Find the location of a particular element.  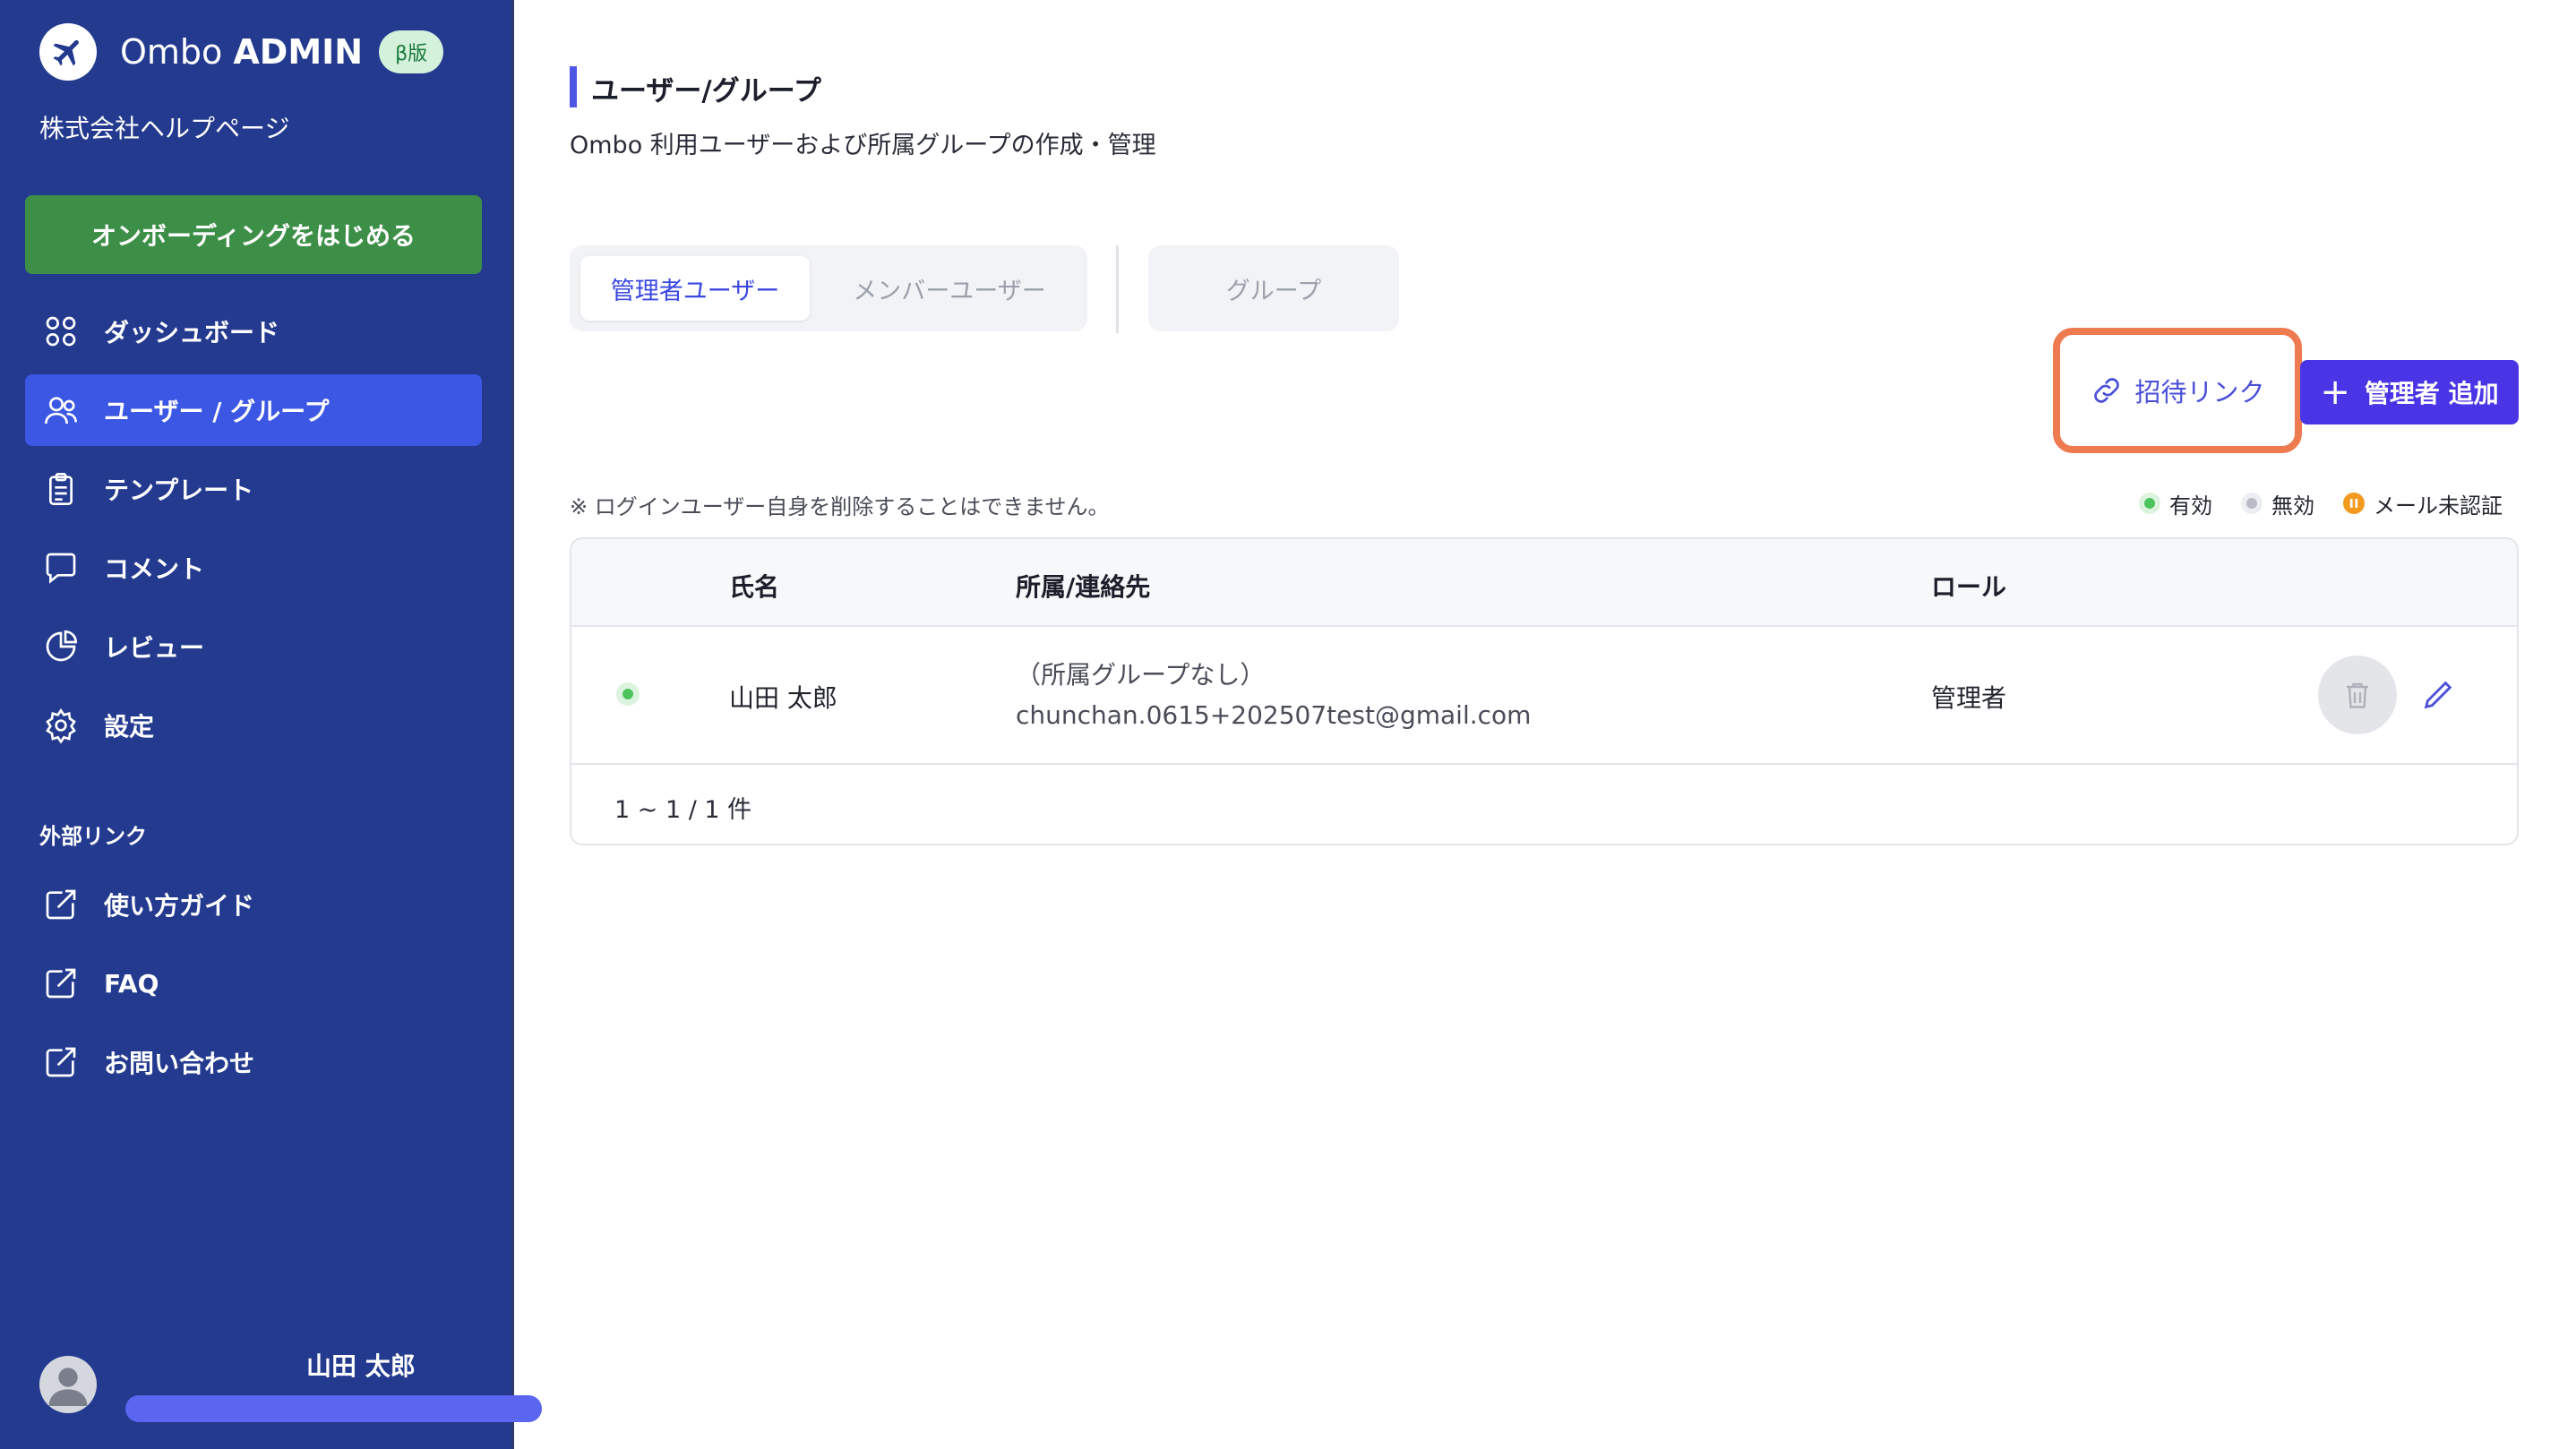

invite-link-button: 招待リンク is located at coordinates (2177, 390).